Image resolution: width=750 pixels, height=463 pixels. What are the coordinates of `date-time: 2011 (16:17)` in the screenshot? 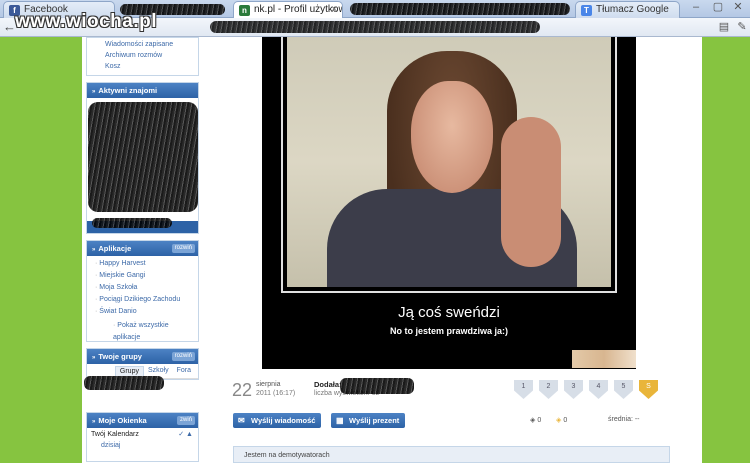 It's located at (276, 393).